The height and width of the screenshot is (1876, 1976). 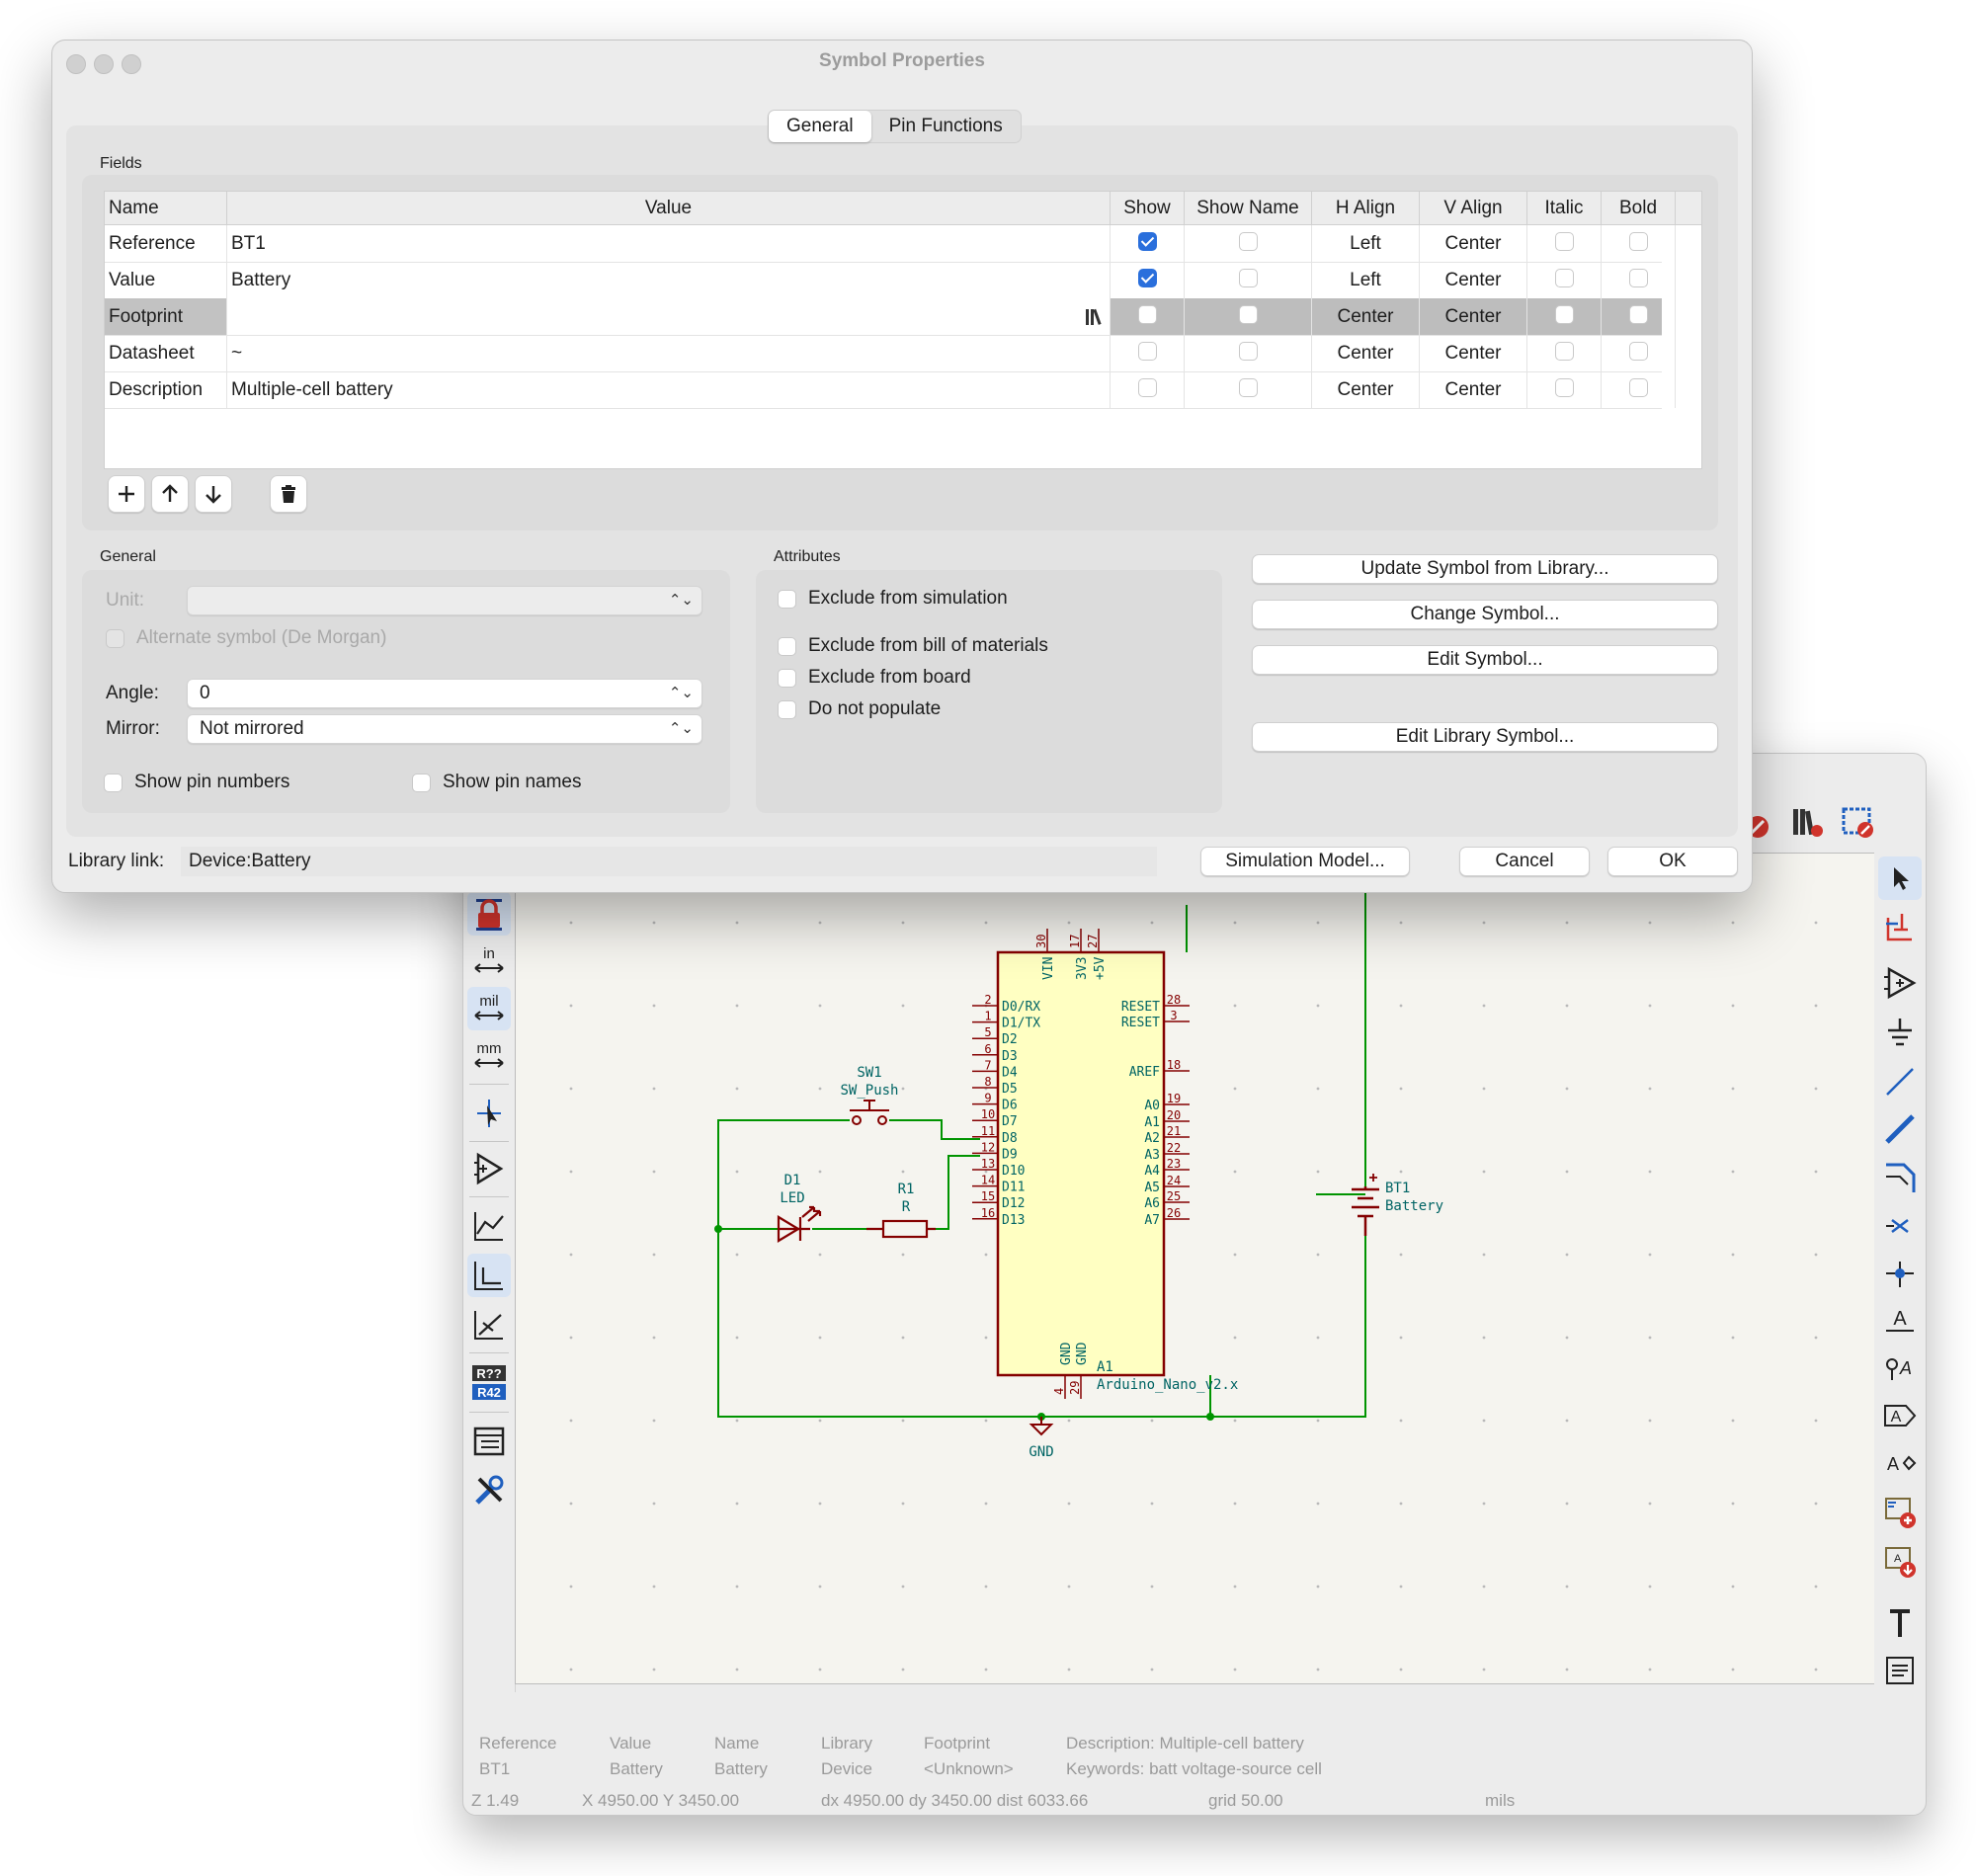 What do you see at coordinates (489, 1056) in the screenshot?
I see `units-mm-icon: mm` at bounding box center [489, 1056].